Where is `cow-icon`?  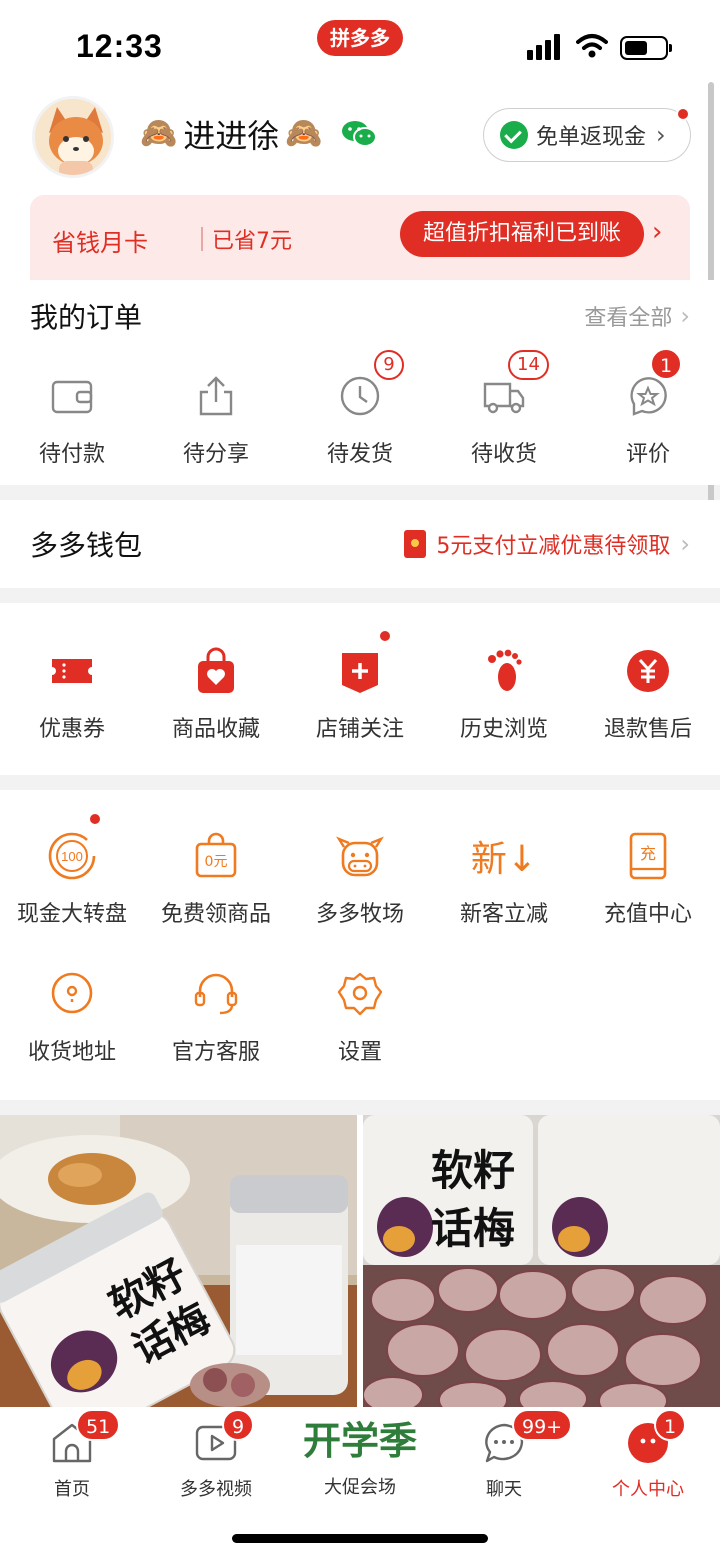 cow-icon is located at coordinates (360, 856).